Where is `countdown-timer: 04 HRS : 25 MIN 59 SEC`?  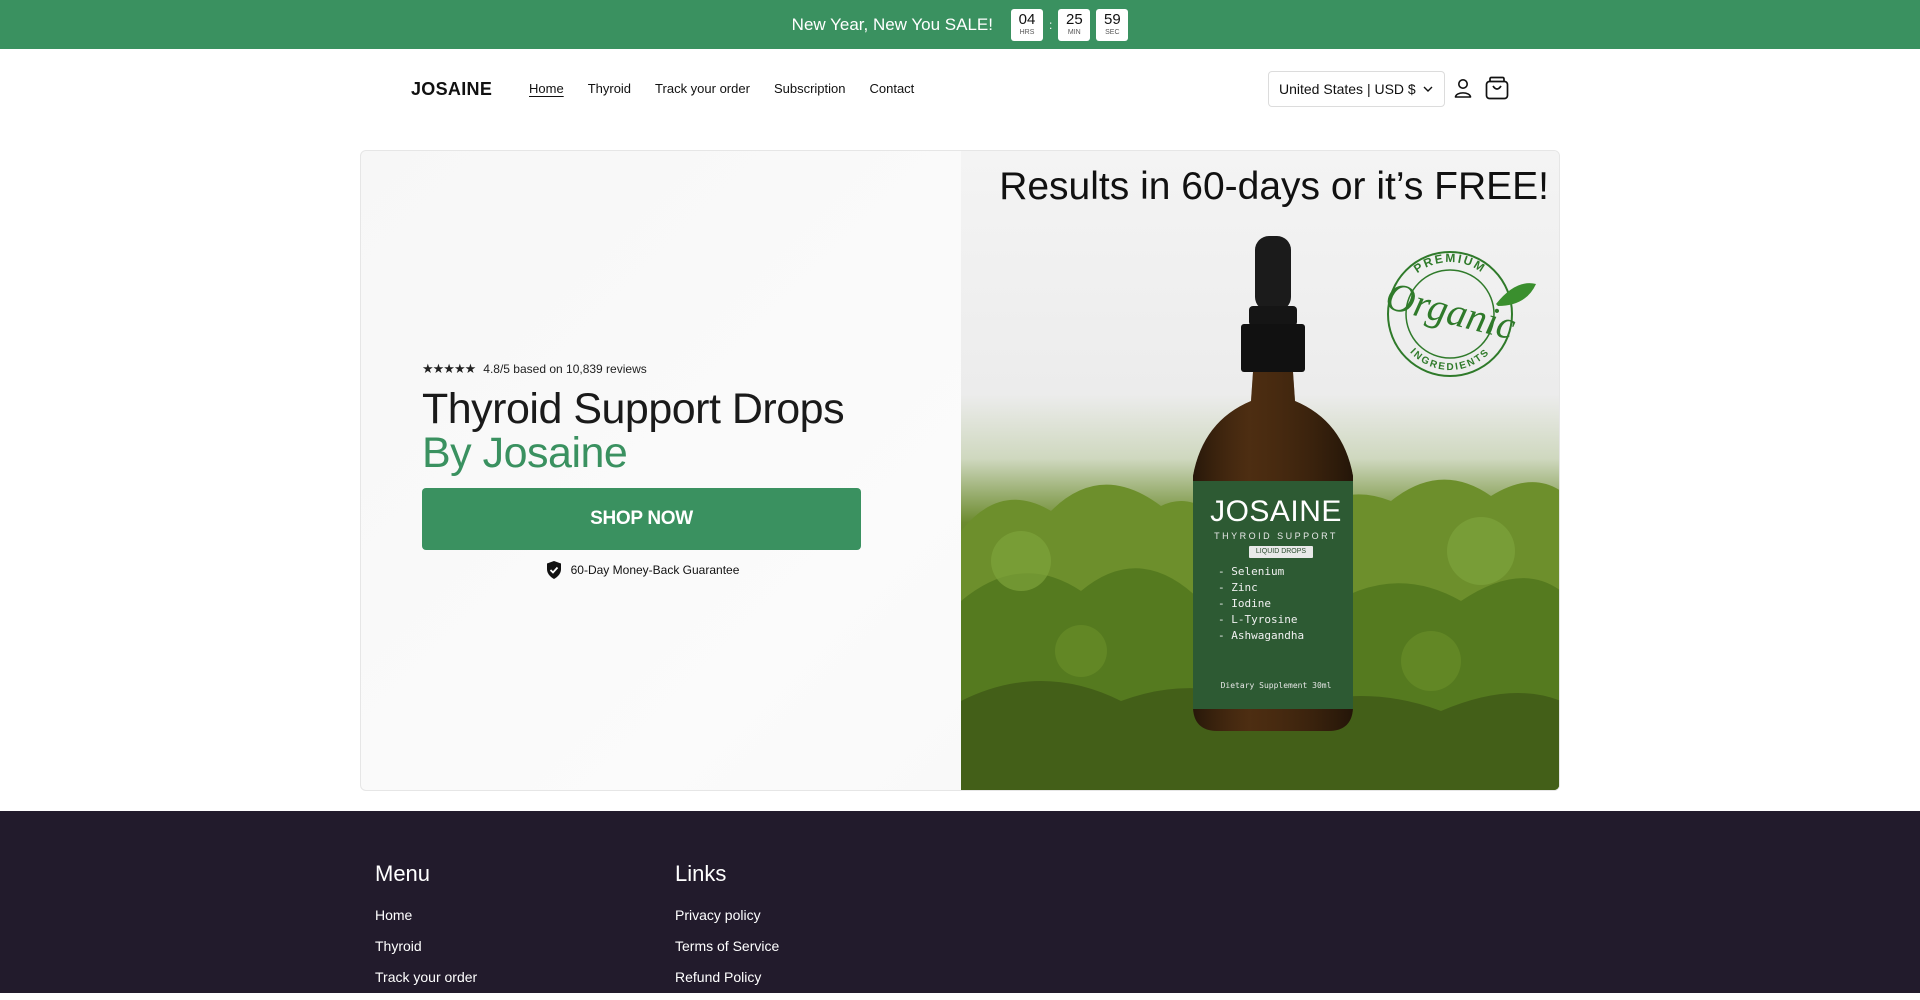
countdown-timer: 04 HRS : 25 MIN 59 SEC is located at coordinates (1069, 24).